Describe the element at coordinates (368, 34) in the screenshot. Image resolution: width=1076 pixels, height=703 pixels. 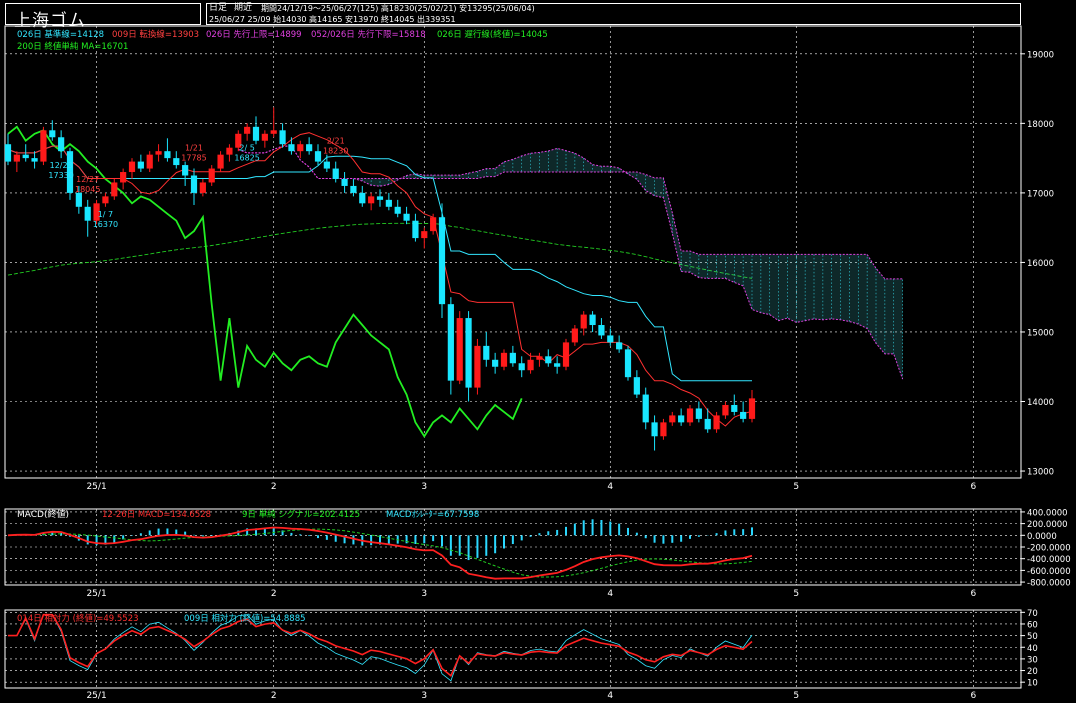
I see `legend-senkou-b: 052/026日 先行下限=15818` at that location.